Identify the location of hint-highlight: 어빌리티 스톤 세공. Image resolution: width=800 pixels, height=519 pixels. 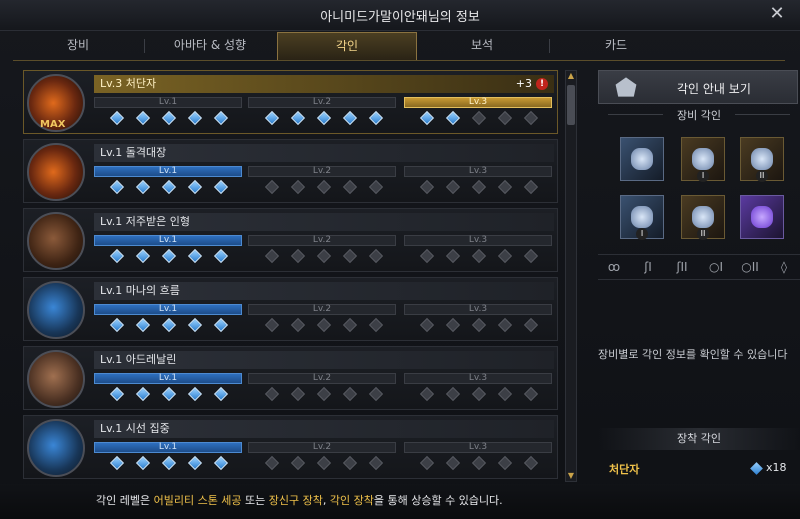
(197, 500).